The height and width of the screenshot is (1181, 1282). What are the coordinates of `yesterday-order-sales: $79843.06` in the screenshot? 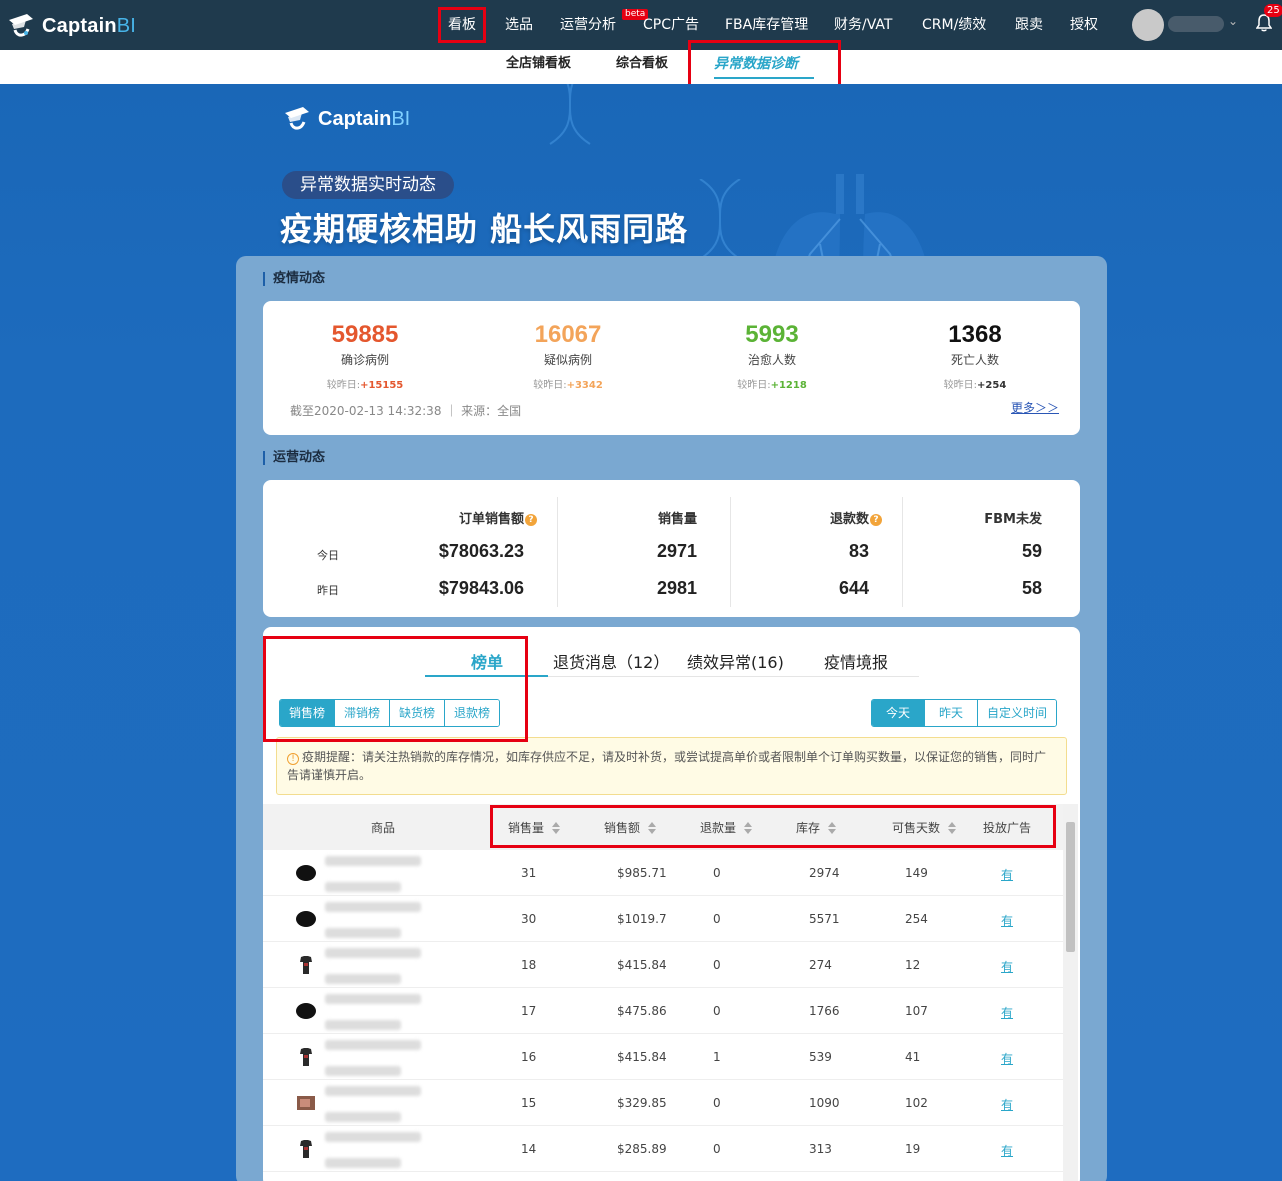 It's located at (481, 588).